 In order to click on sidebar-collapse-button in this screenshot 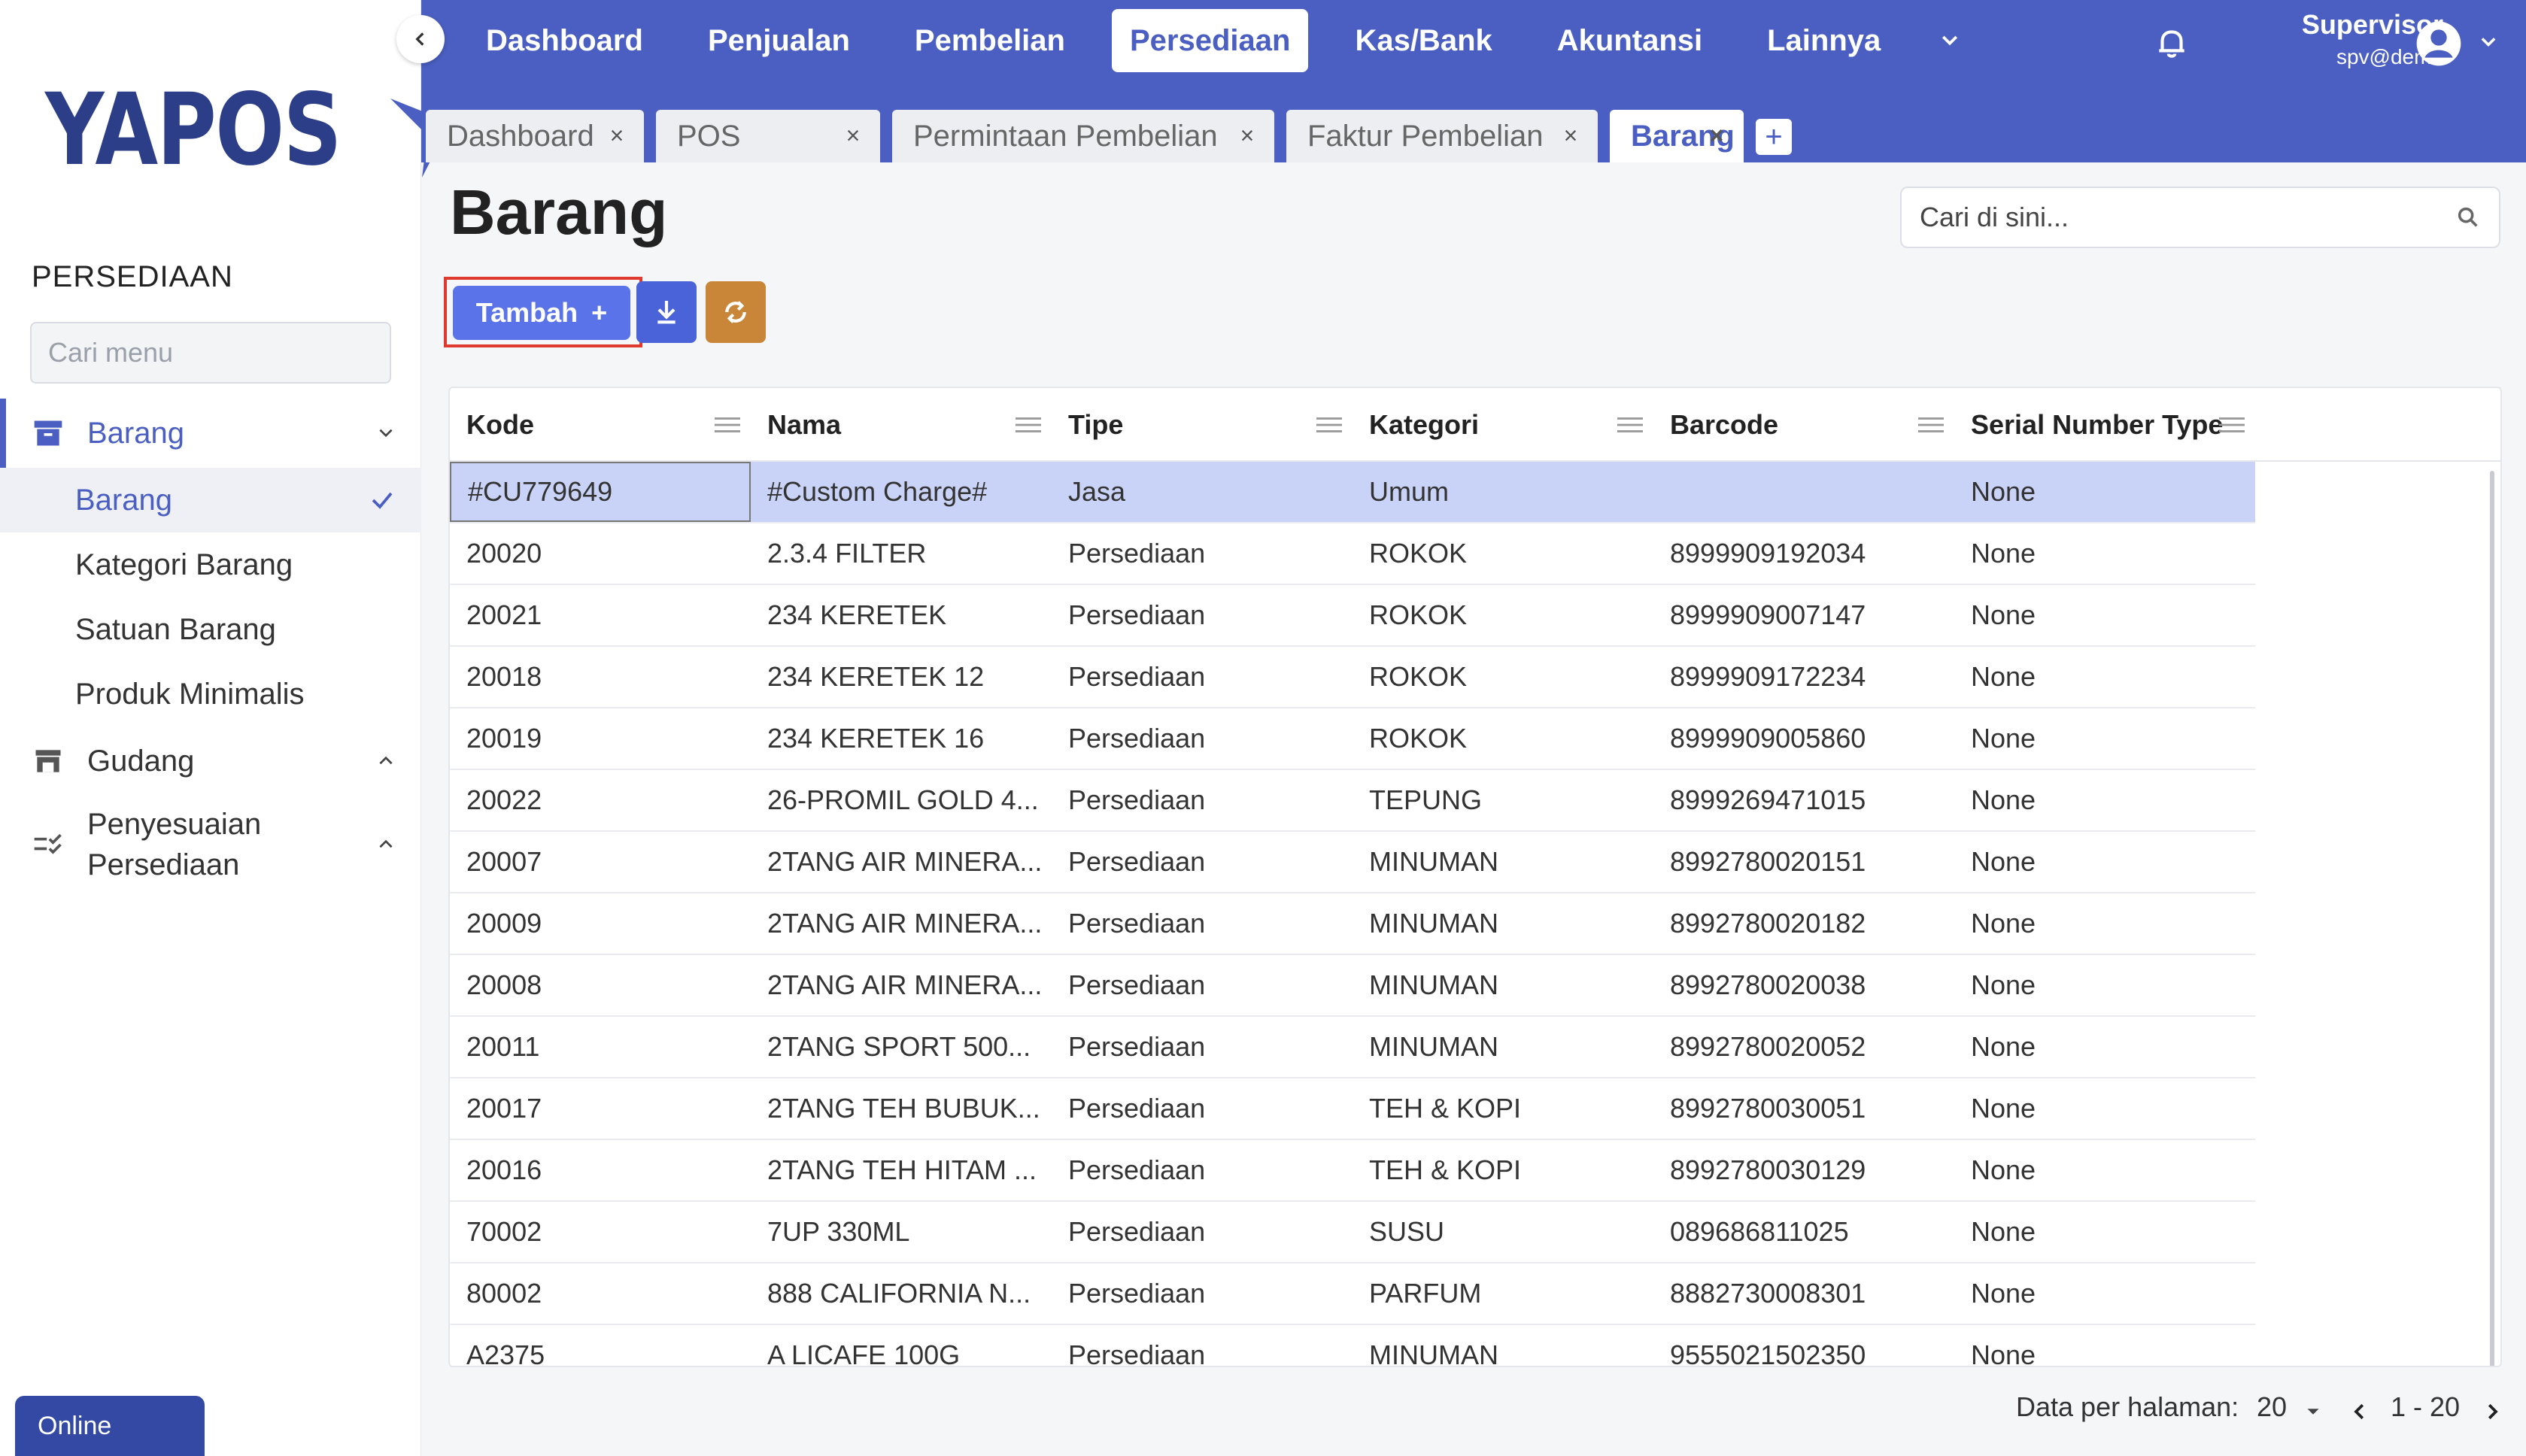, I will do `click(420, 39)`.